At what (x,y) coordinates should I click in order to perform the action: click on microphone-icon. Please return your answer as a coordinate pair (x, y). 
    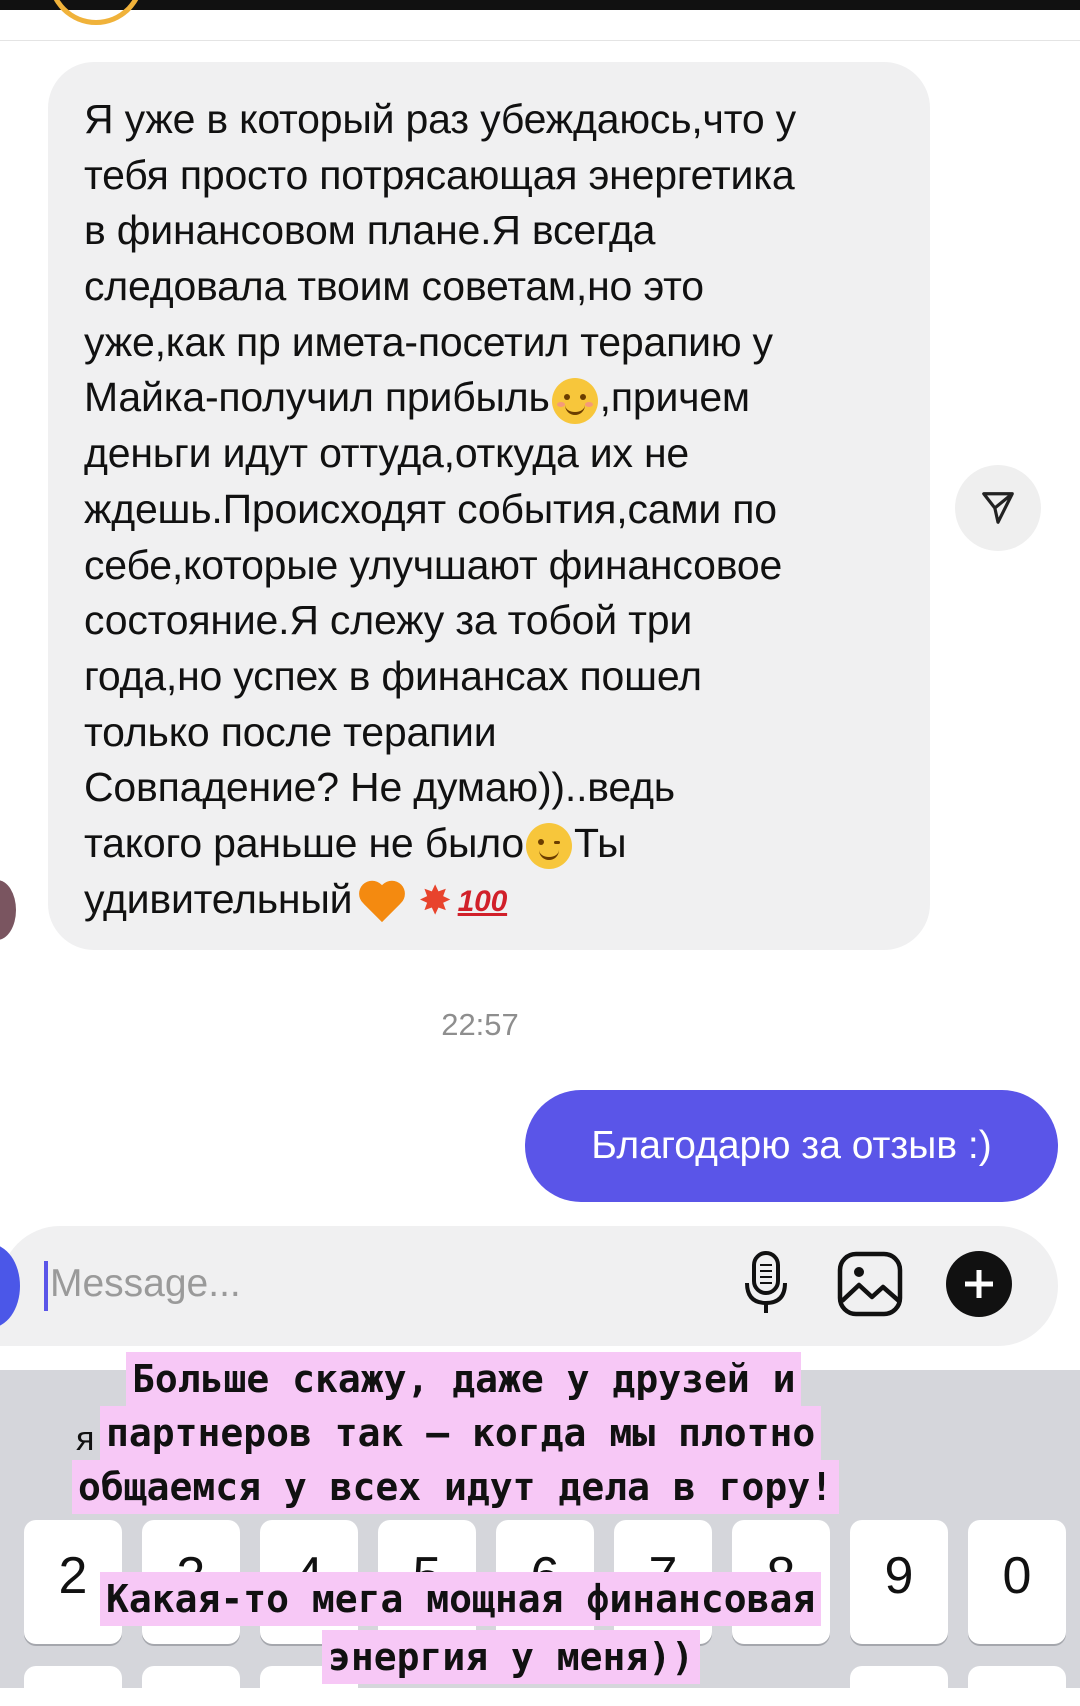
    Looking at the image, I should click on (766, 1282).